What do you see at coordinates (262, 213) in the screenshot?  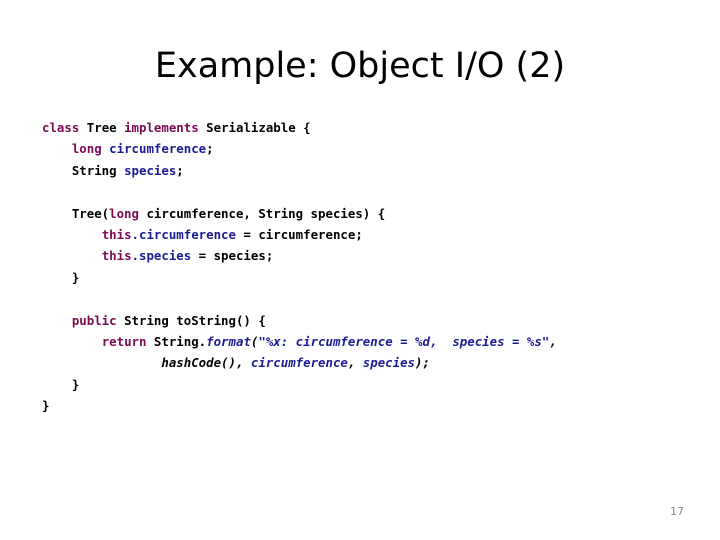 I see `code-token: circumference, String species) {` at bounding box center [262, 213].